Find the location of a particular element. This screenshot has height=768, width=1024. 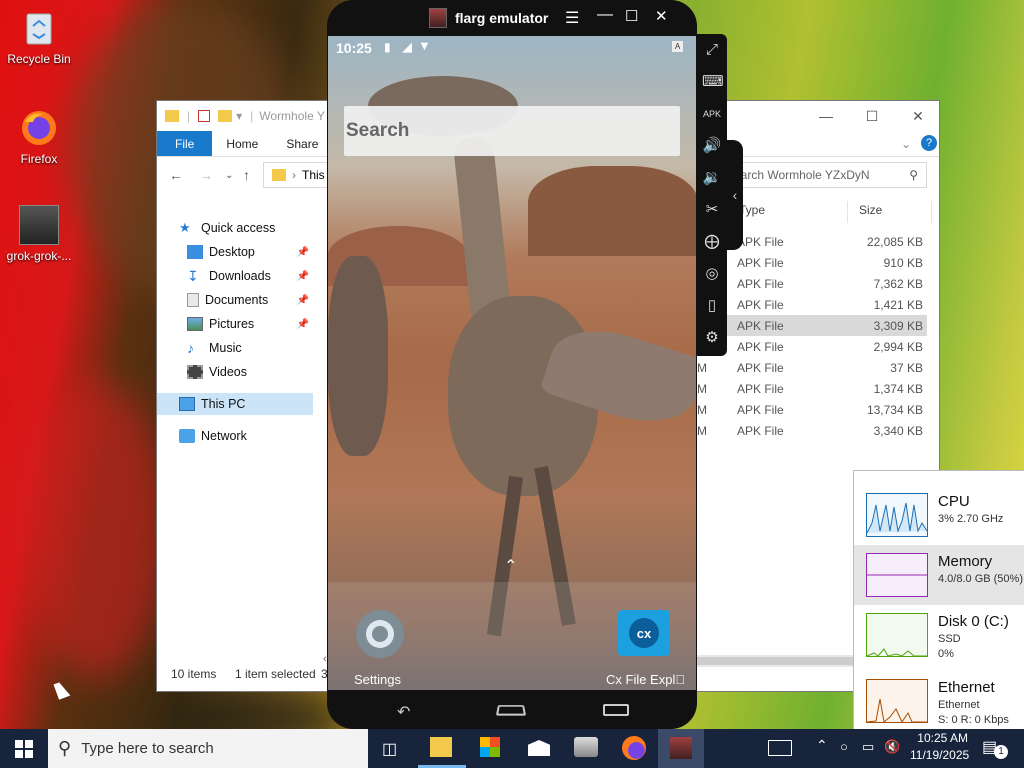

file-size: 37 KB is located at coordinates (906, 368).